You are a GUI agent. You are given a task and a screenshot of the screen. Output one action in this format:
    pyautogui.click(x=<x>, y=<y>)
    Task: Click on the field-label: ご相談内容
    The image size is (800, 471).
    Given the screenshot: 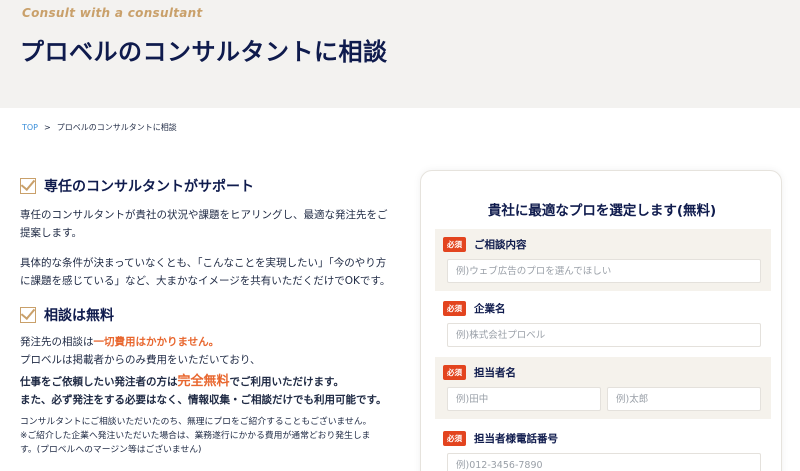 What is the action you would take?
    pyautogui.click(x=500, y=245)
    